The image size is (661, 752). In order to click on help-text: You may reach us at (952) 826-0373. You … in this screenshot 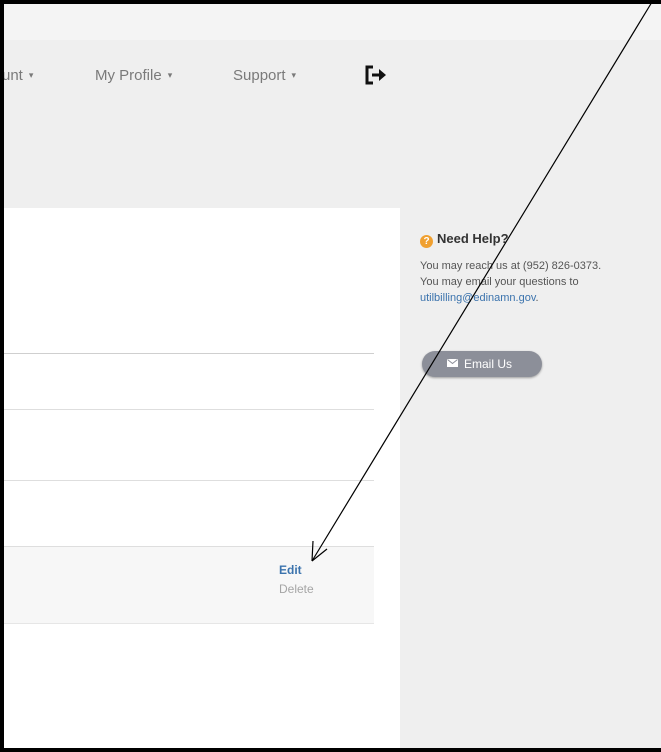, I will do `click(540, 282)`.